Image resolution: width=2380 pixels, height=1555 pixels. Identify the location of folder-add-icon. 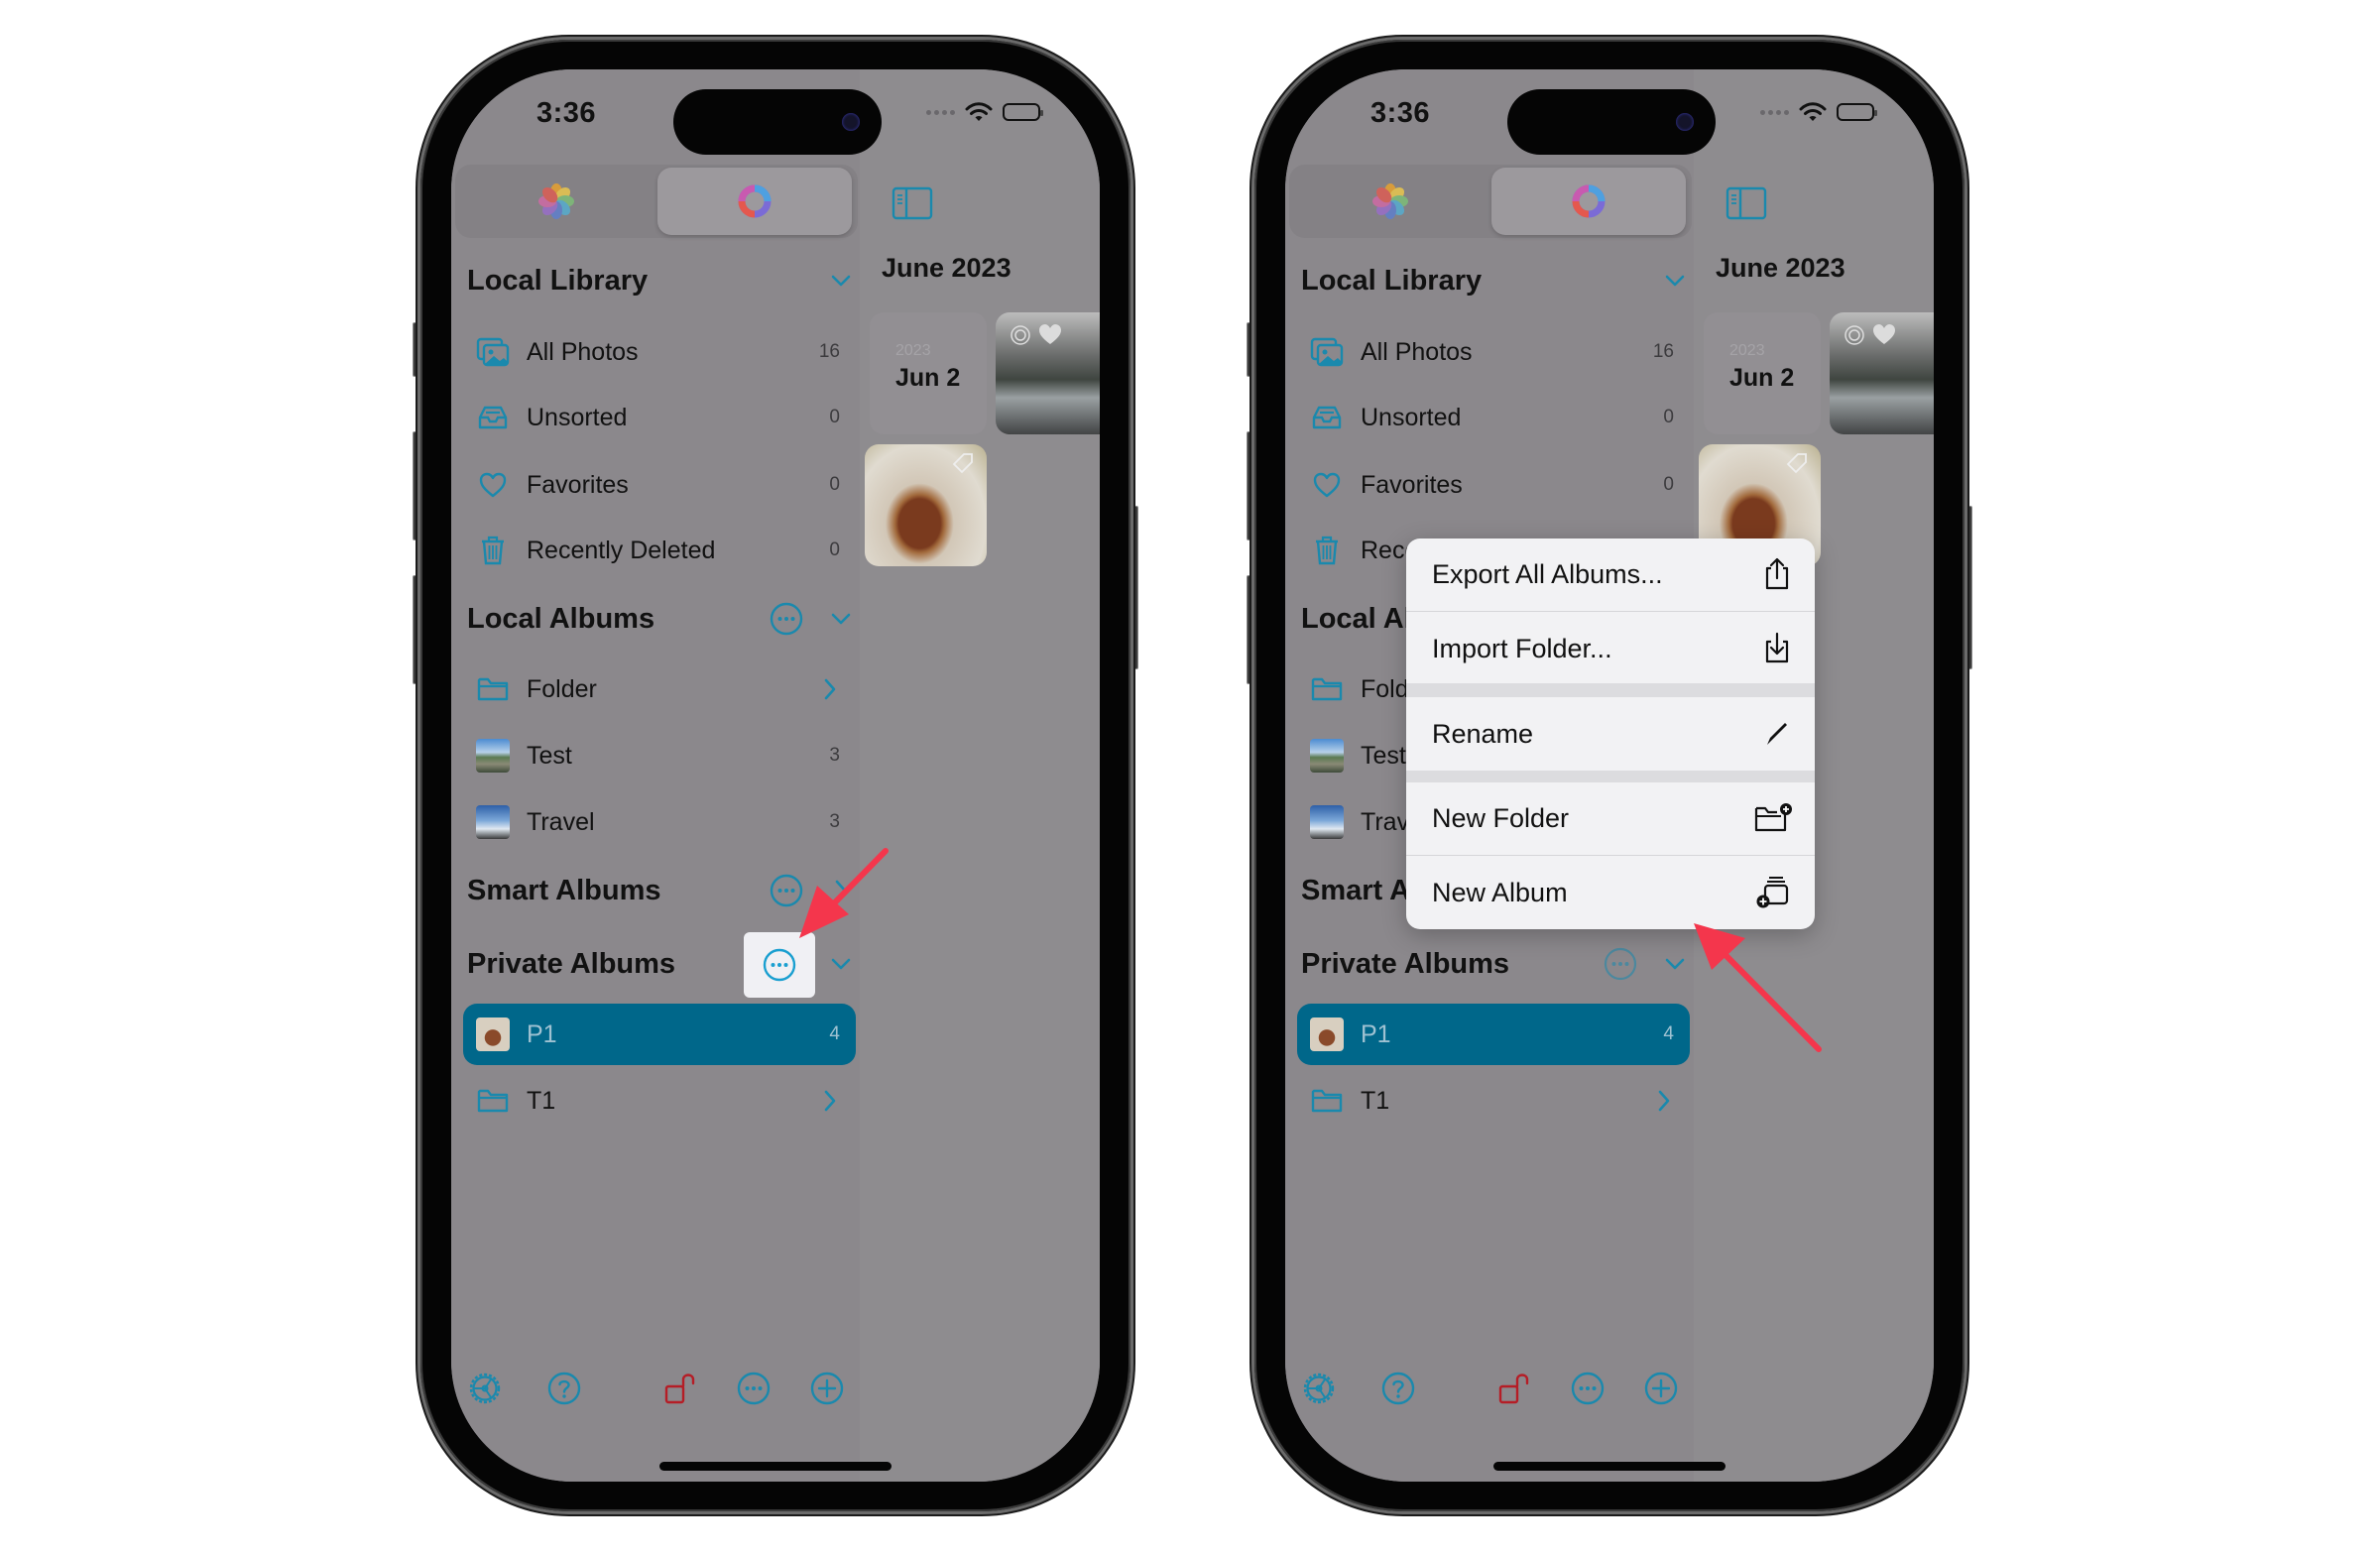
(1773, 817).